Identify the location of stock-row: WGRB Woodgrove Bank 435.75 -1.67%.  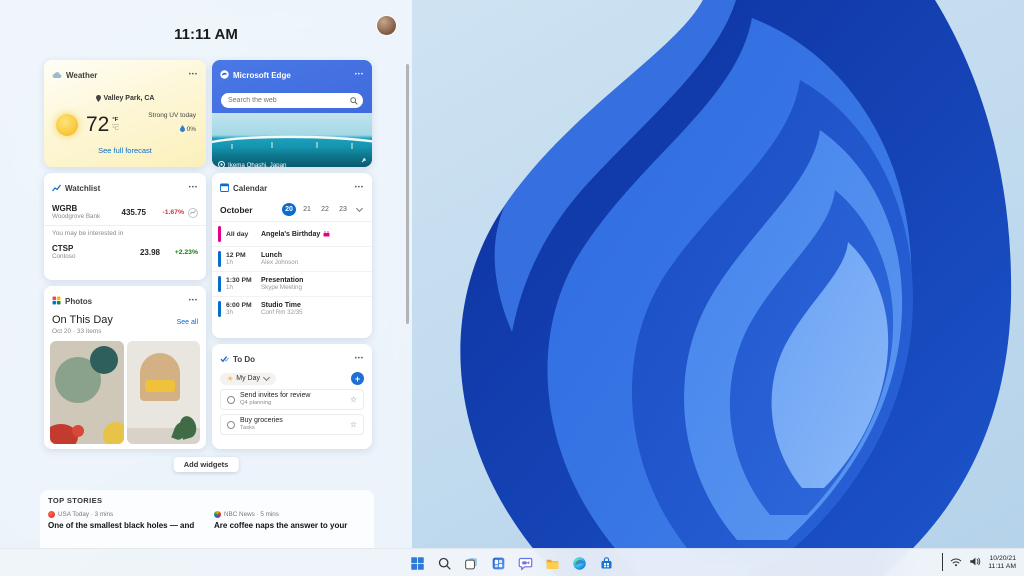
(125, 212).